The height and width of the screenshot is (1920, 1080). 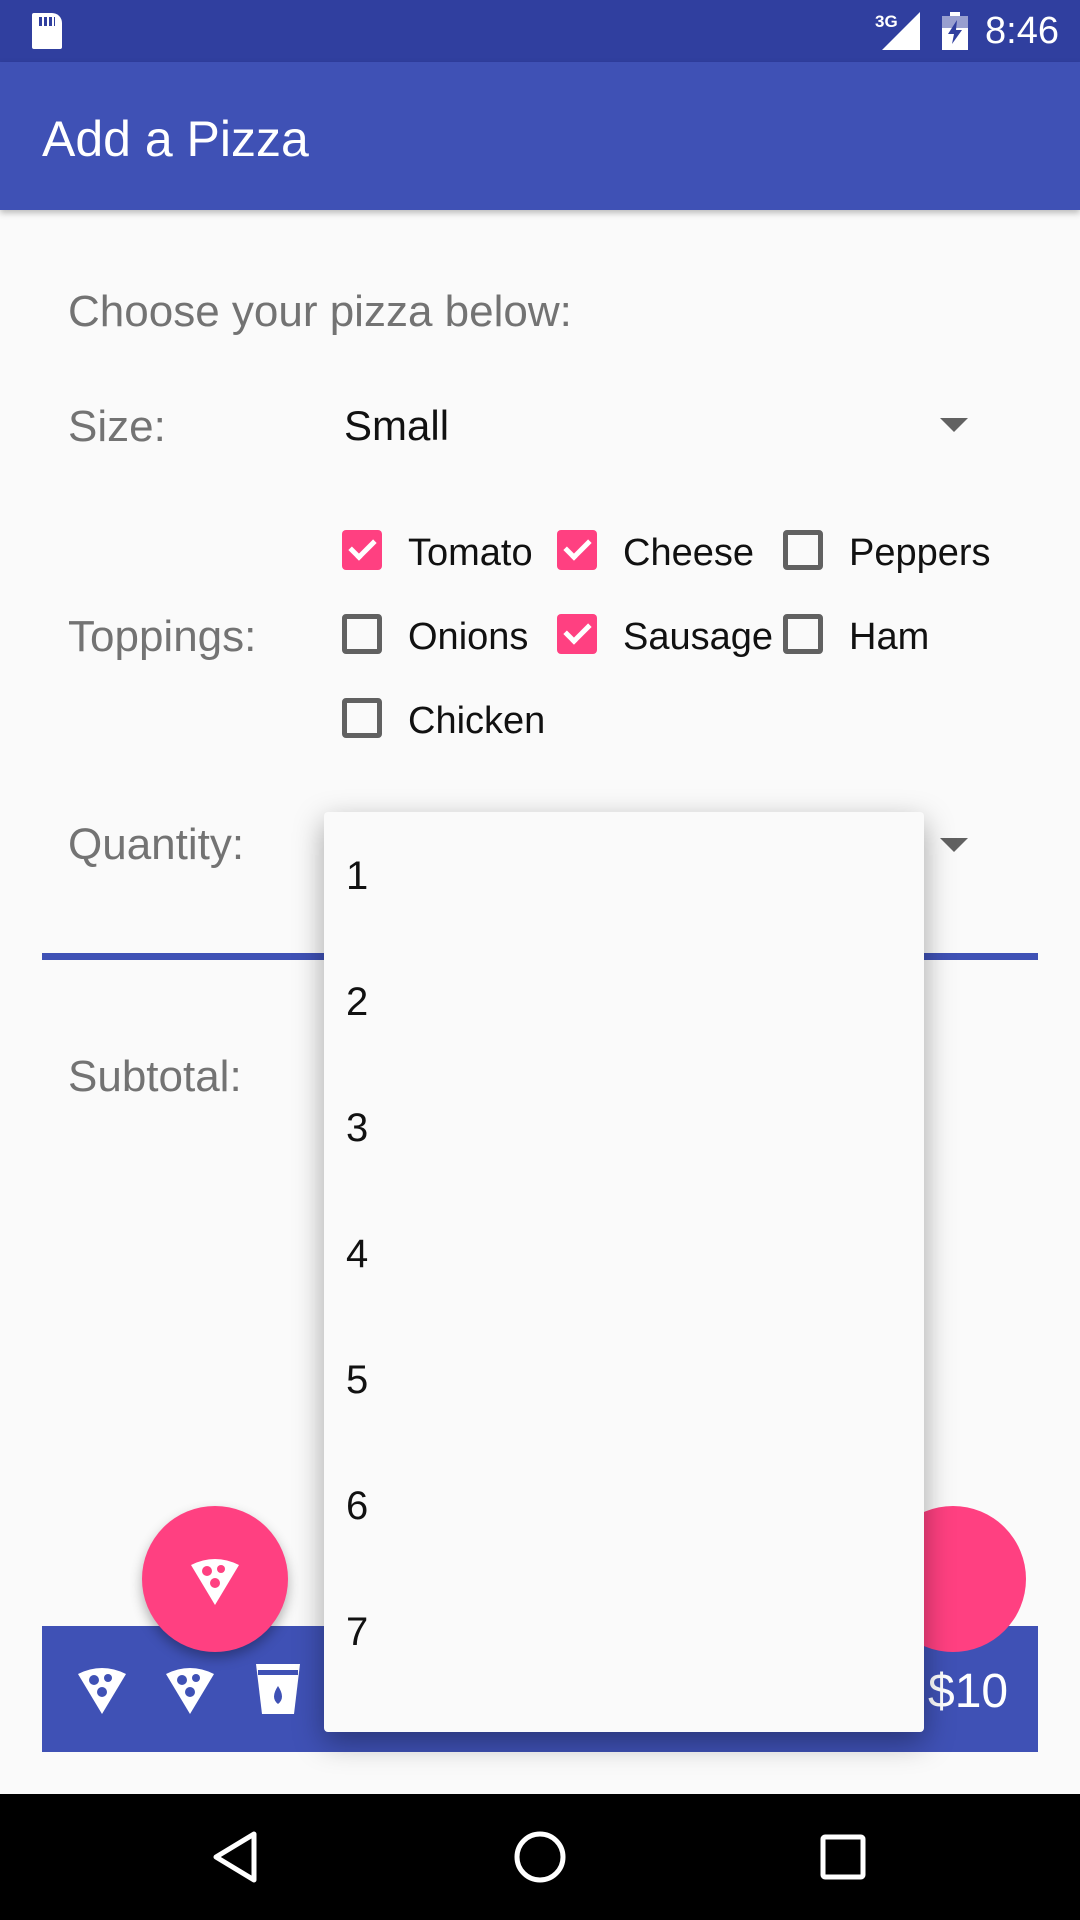 What do you see at coordinates (968, 1691) in the screenshot?
I see `order-total-price: $10` at bounding box center [968, 1691].